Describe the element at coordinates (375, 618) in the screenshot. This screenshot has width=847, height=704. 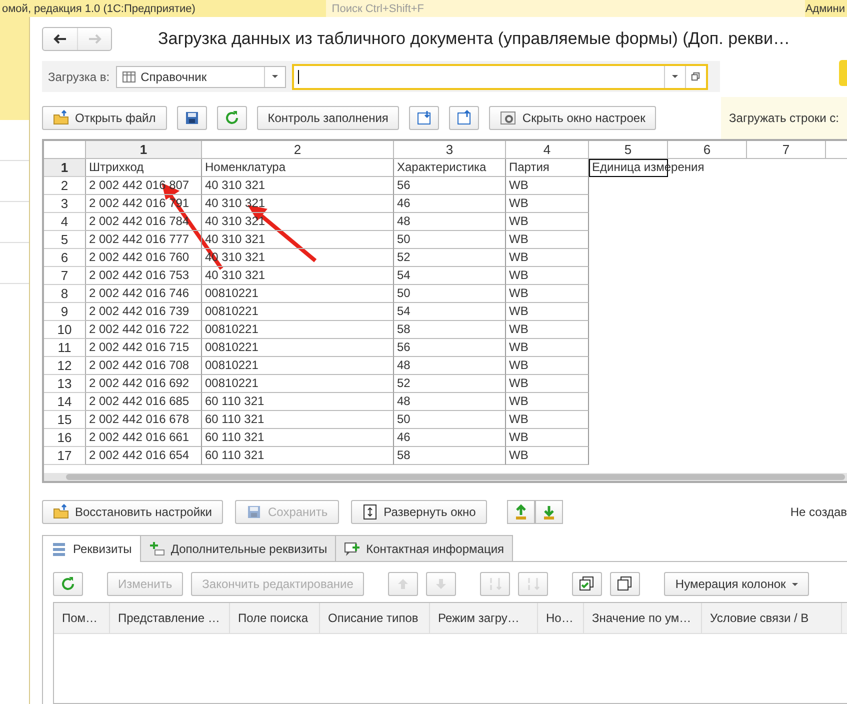
I see `column-header: Описание типов` at that location.